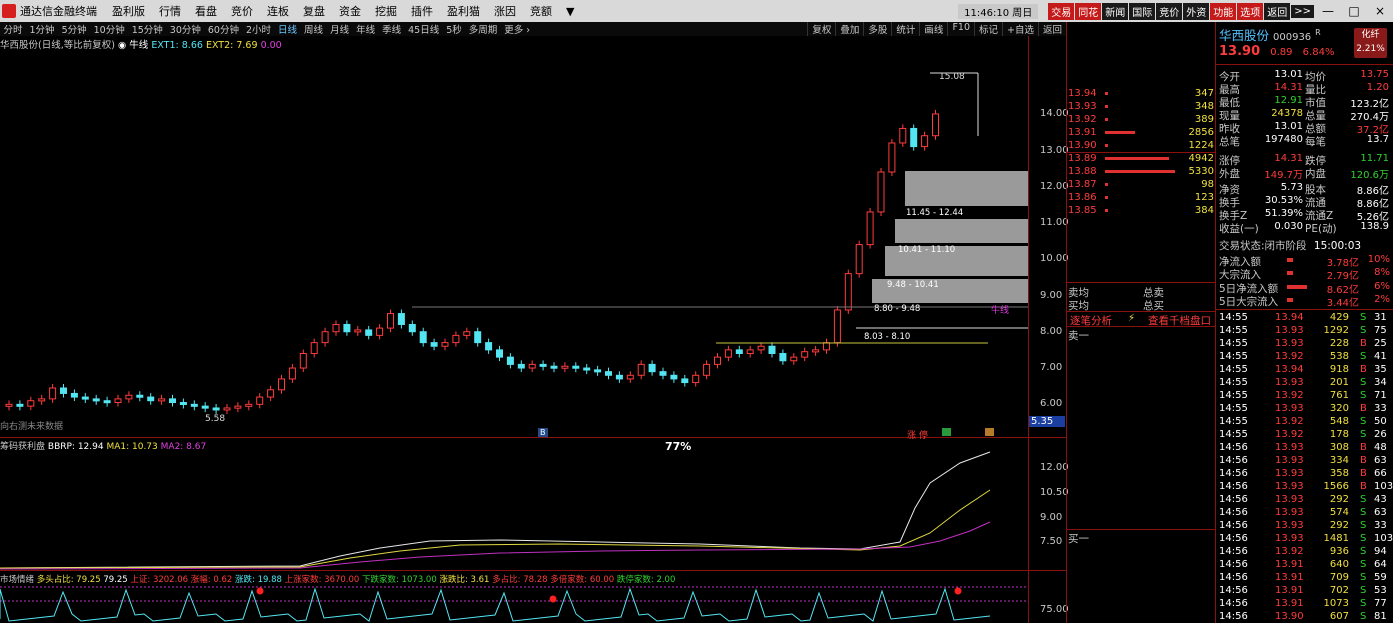  Describe the element at coordinates (206, 11) in the screenshot. I see `menu-item: 看盘` at that location.